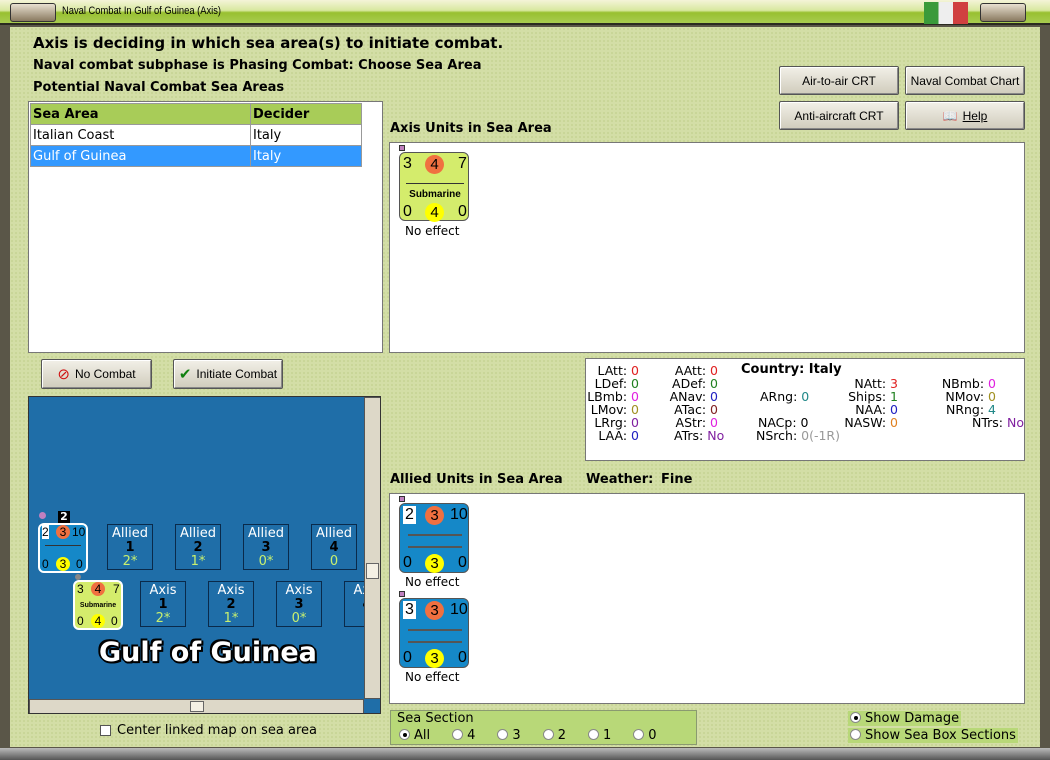  What do you see at coordinates (525, 12) in the screenshot?
I see `title-bar: Naval Combat In Gulf of Guinea (Axis)` at bounding box center [525, 12].